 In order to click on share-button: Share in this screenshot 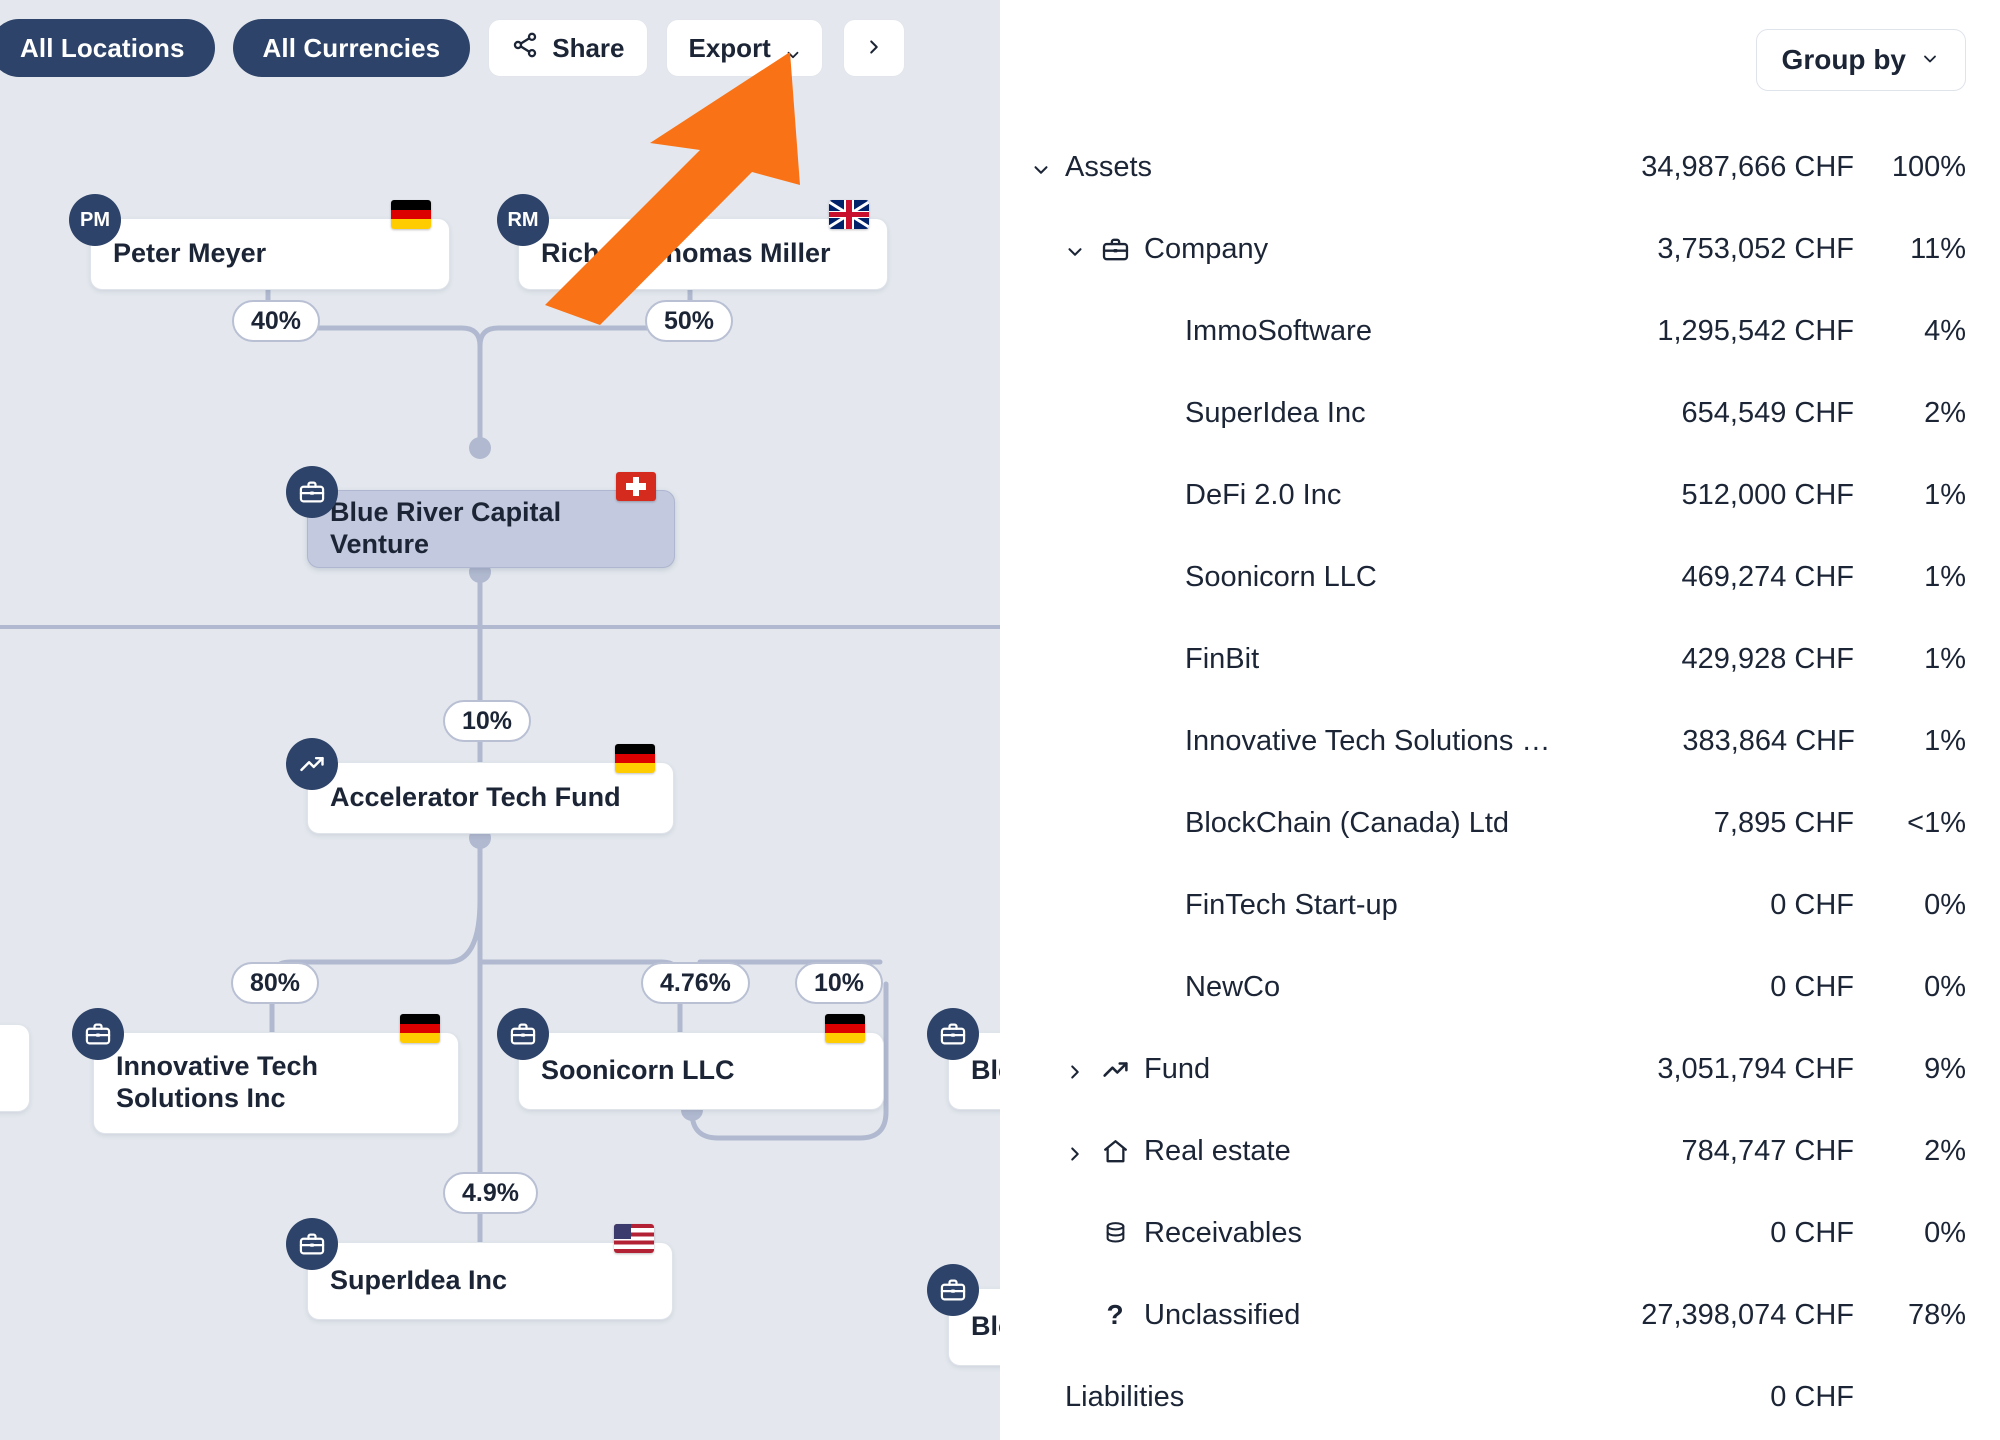, I will do `click(568, 48)`.